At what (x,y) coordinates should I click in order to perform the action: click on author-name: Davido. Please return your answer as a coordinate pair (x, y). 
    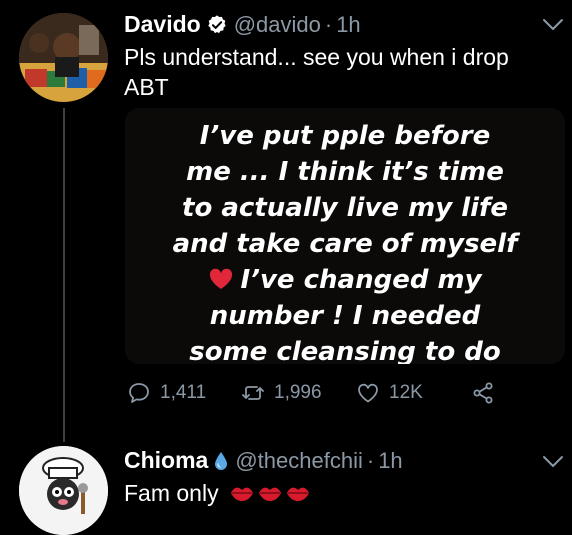
    Looking at the image, I should click on (162, 24).